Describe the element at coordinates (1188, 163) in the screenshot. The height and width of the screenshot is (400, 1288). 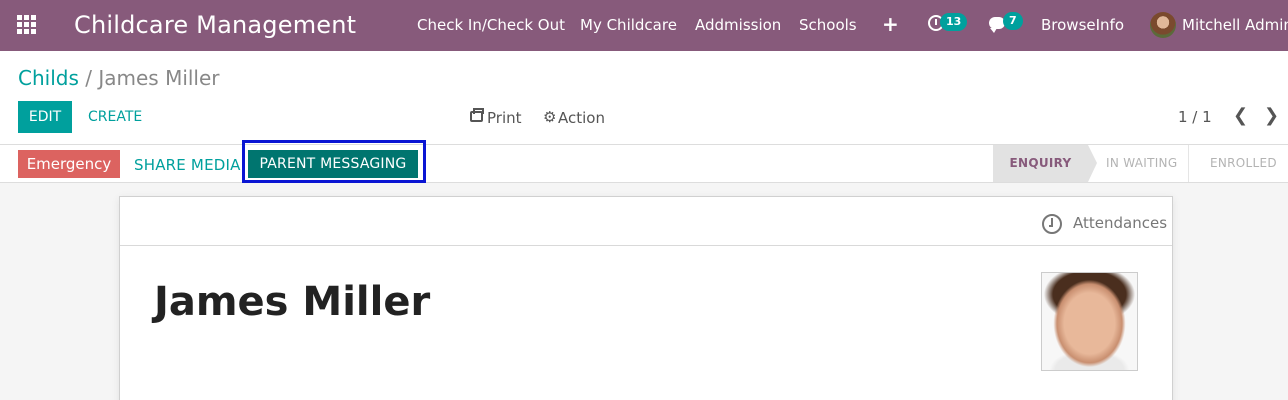
I see `stage-separator` at that location.